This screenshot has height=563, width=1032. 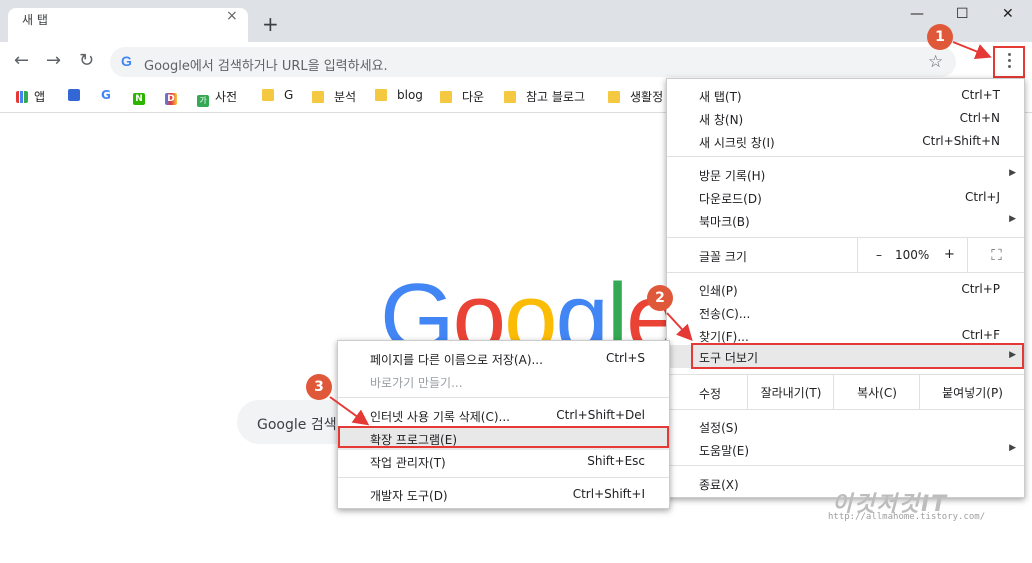 What do you see at coordinates (349, 411) in the screenshot?
I see `arrow-step3` at bounding box center [349, 411].